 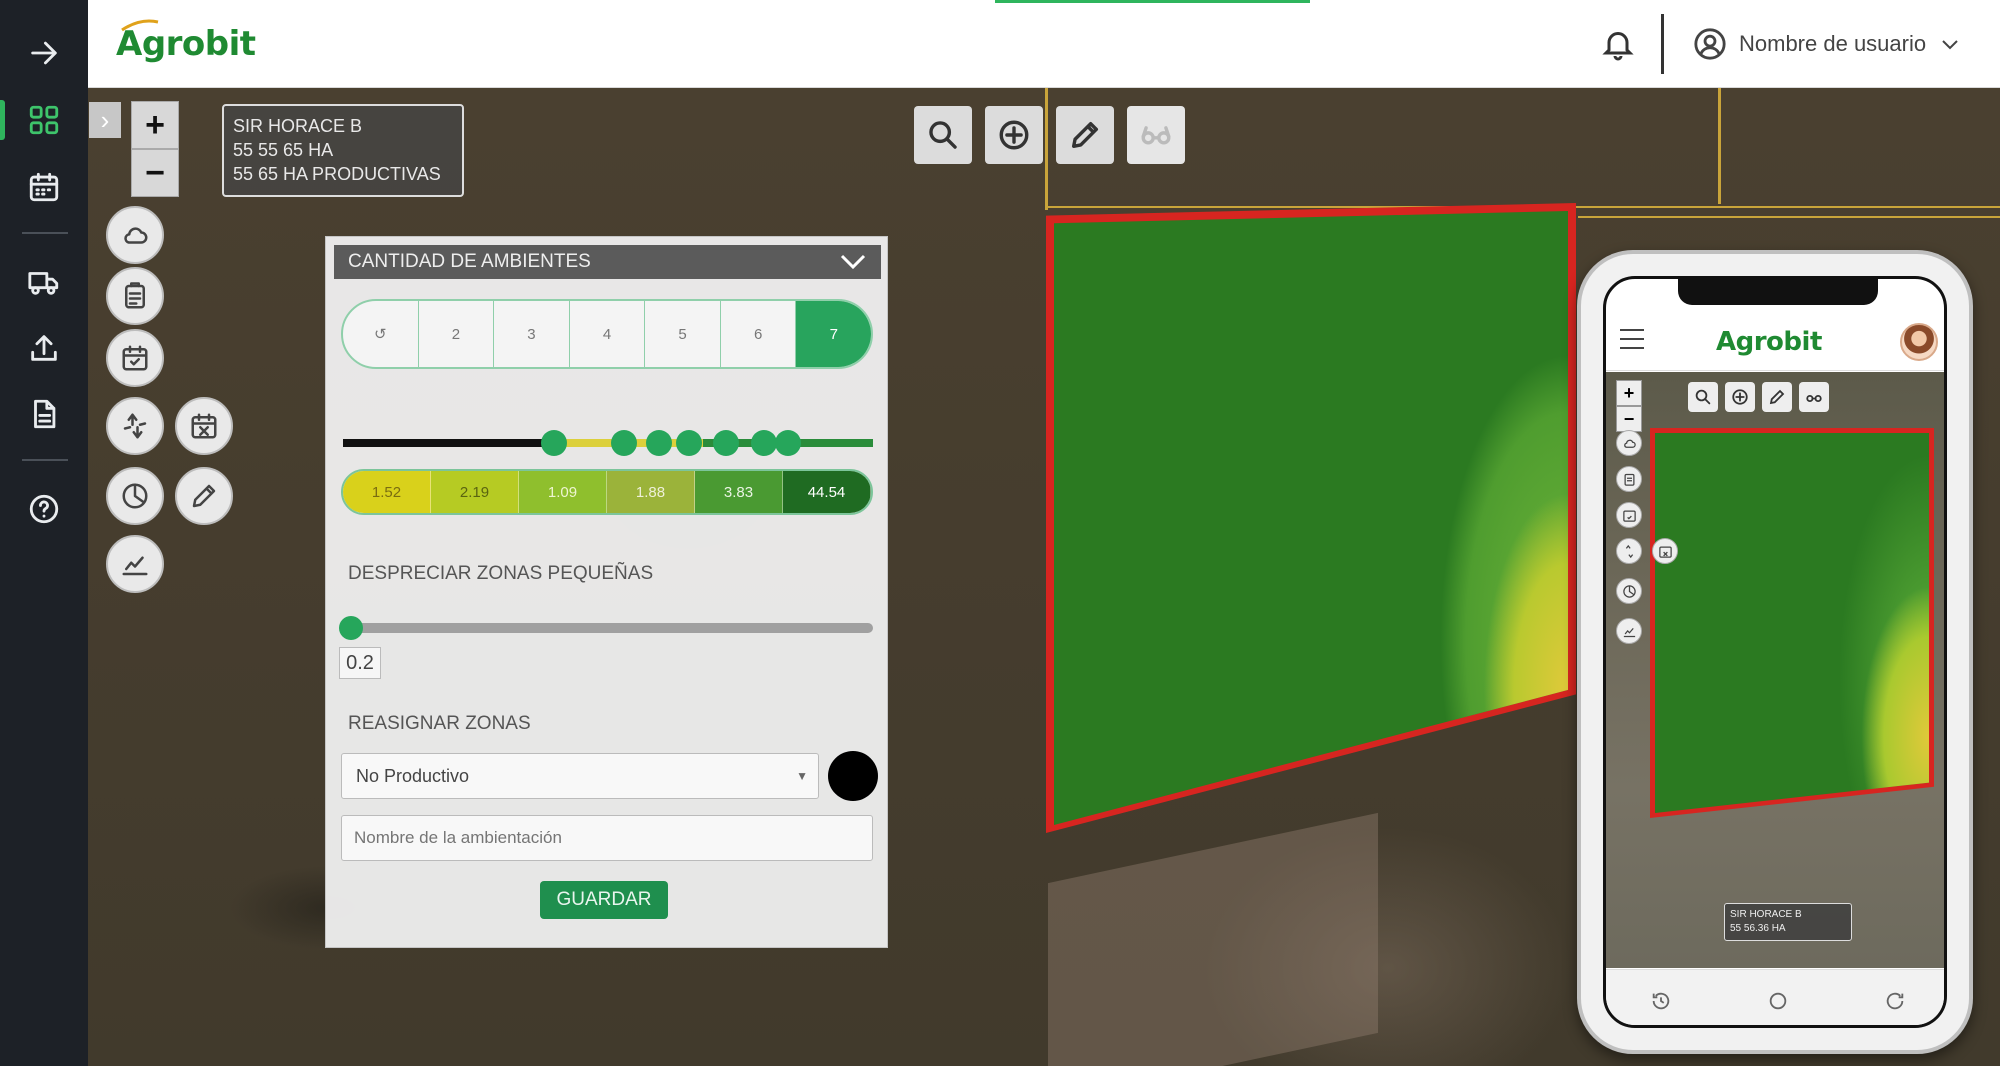 I want to click on left-sidebar, so click(x=44, y=533).